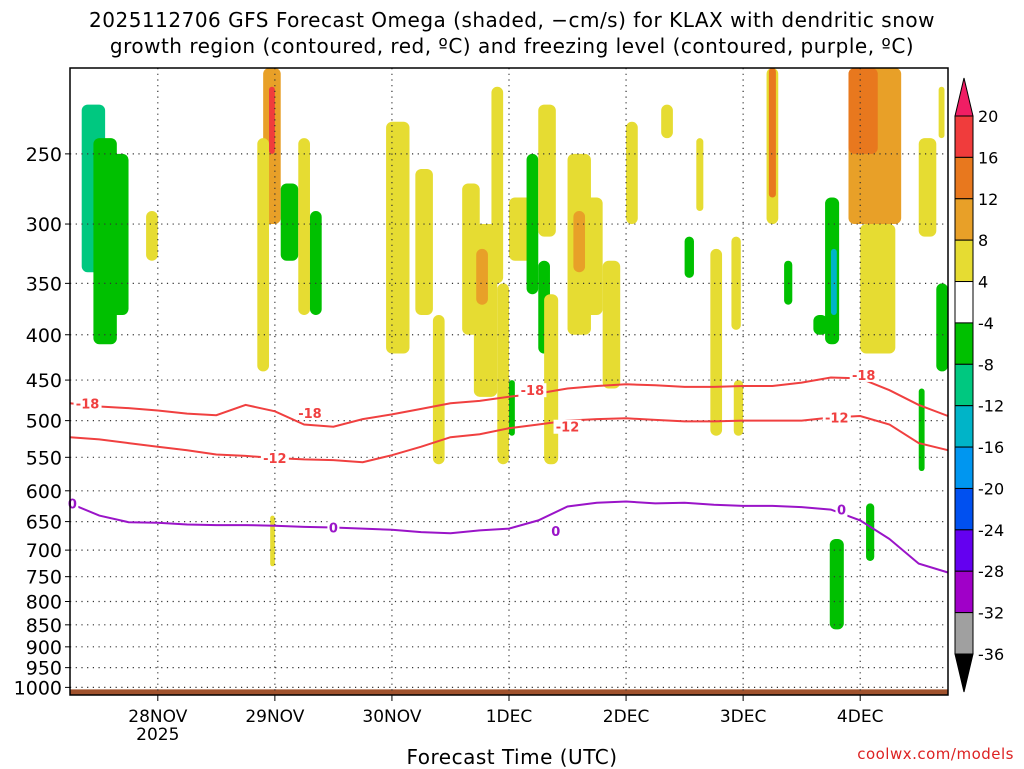 This screenshot has height=769, width=1024. I want to click on contour-label-6: -12, so click(837, 419).